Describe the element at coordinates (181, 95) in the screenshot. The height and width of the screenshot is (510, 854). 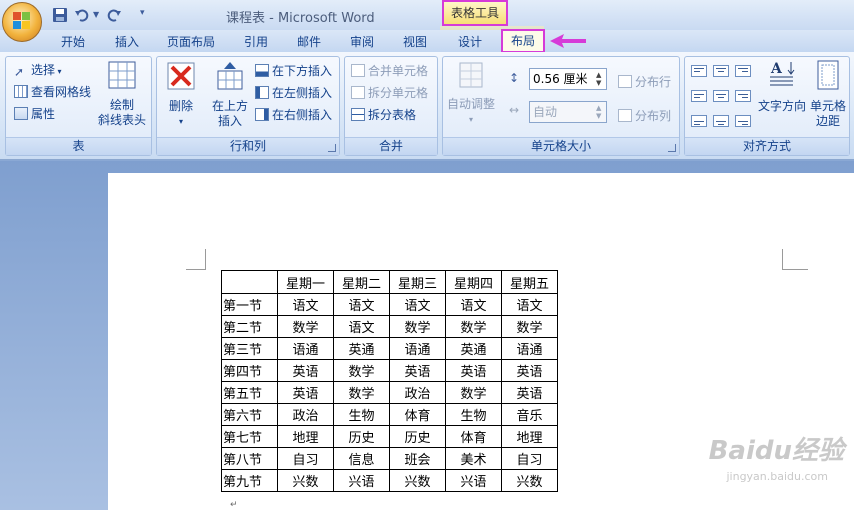
I see `delete-button: 删除 ▾` at that location.